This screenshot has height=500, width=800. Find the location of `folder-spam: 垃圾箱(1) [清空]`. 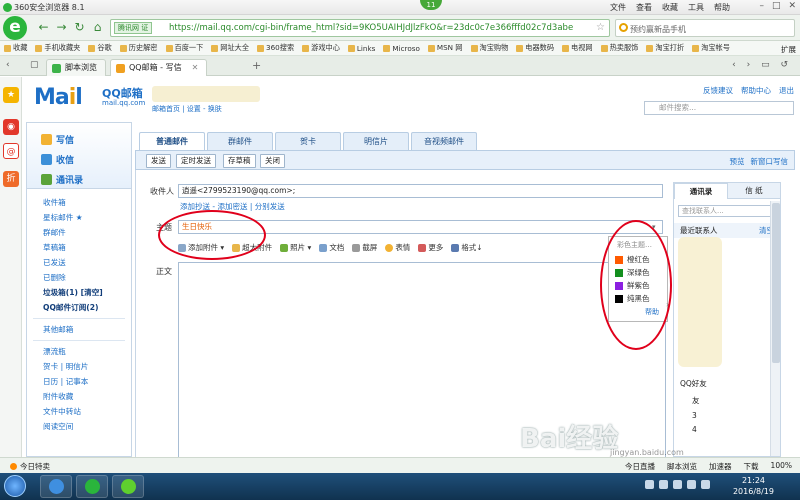

folder-spam: 垃圾箱(1) [清空] is located at coordinates (79, 292).